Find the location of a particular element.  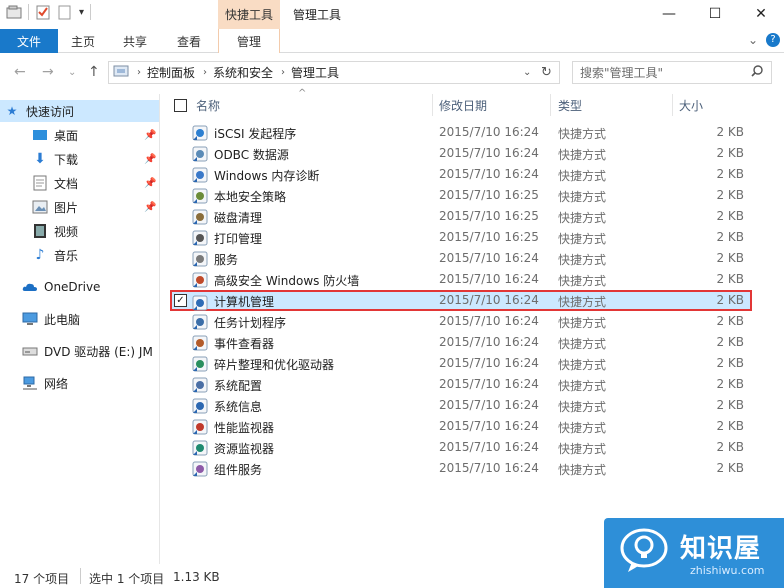

breadcrumb-admin-tools: 管理工具 is located at coordinates (315, 72).